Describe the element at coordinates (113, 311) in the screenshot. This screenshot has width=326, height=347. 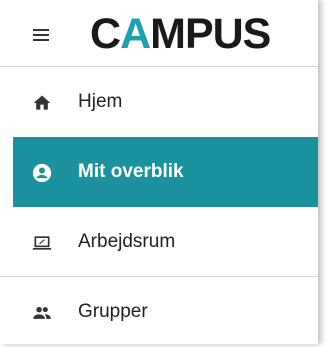
I see `nav-item-label: Grupper` at that location.